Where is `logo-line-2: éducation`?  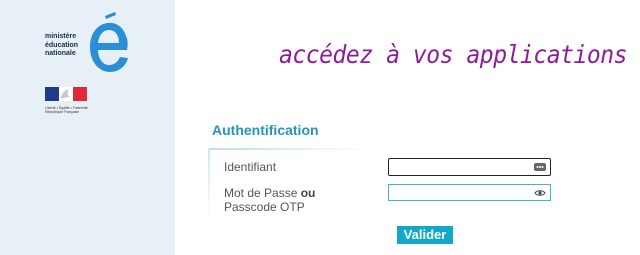
logo-line-2: éducation is located at coordinates (62, 45).